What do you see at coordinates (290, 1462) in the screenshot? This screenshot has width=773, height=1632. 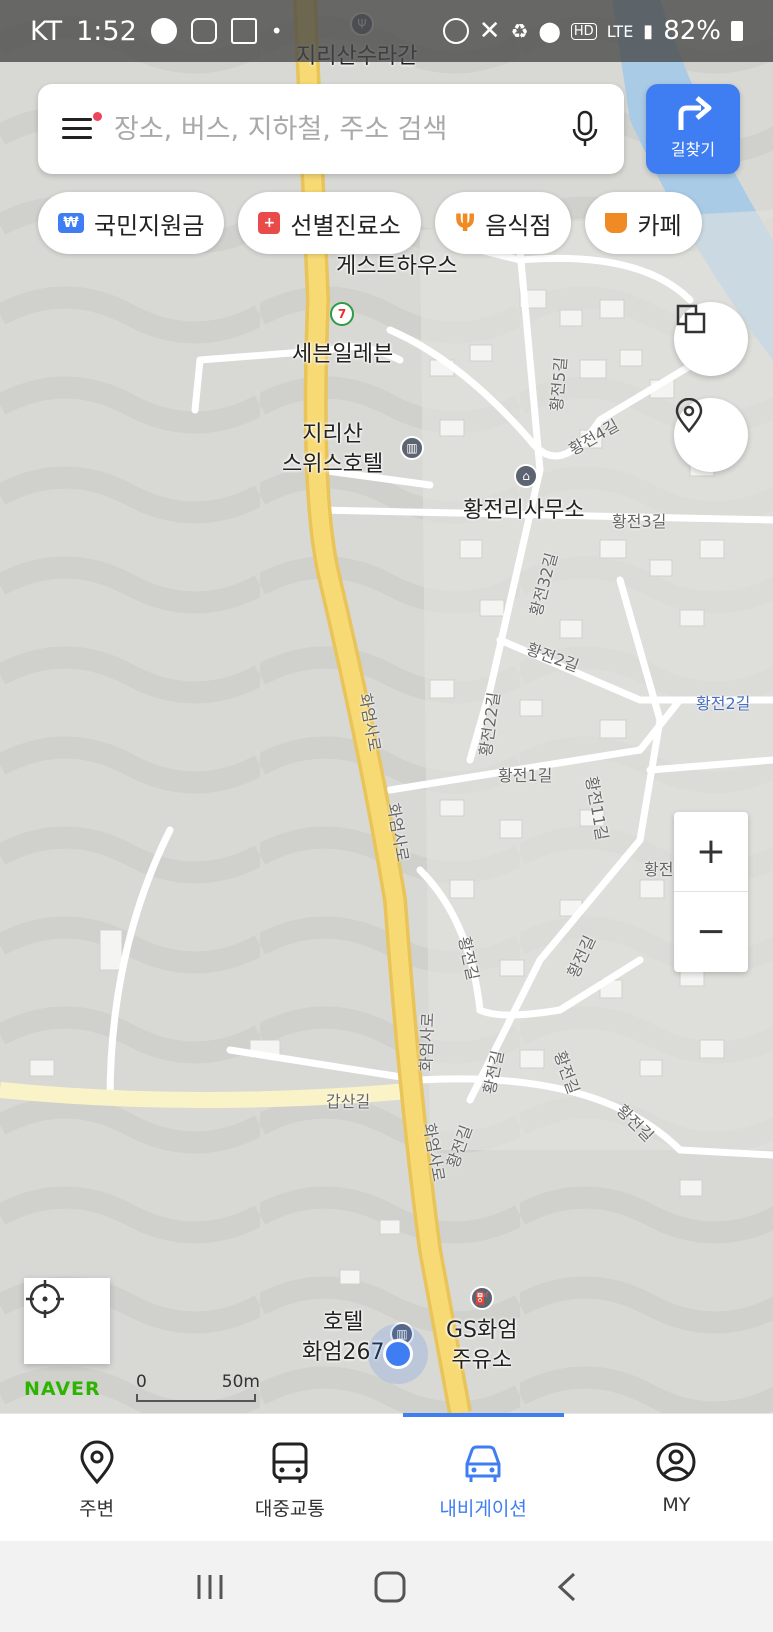 I see `bus-icon` at bounding box center [290, 1462].